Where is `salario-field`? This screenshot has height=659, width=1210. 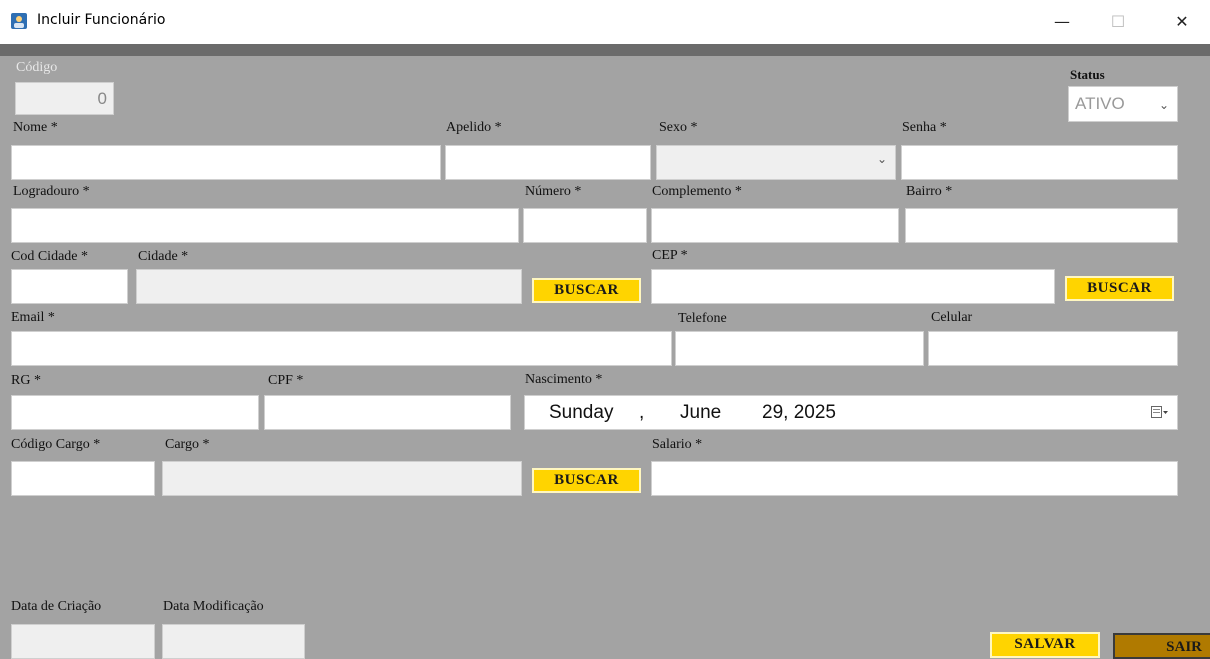
salario-field is located at coordinates (914, 478).